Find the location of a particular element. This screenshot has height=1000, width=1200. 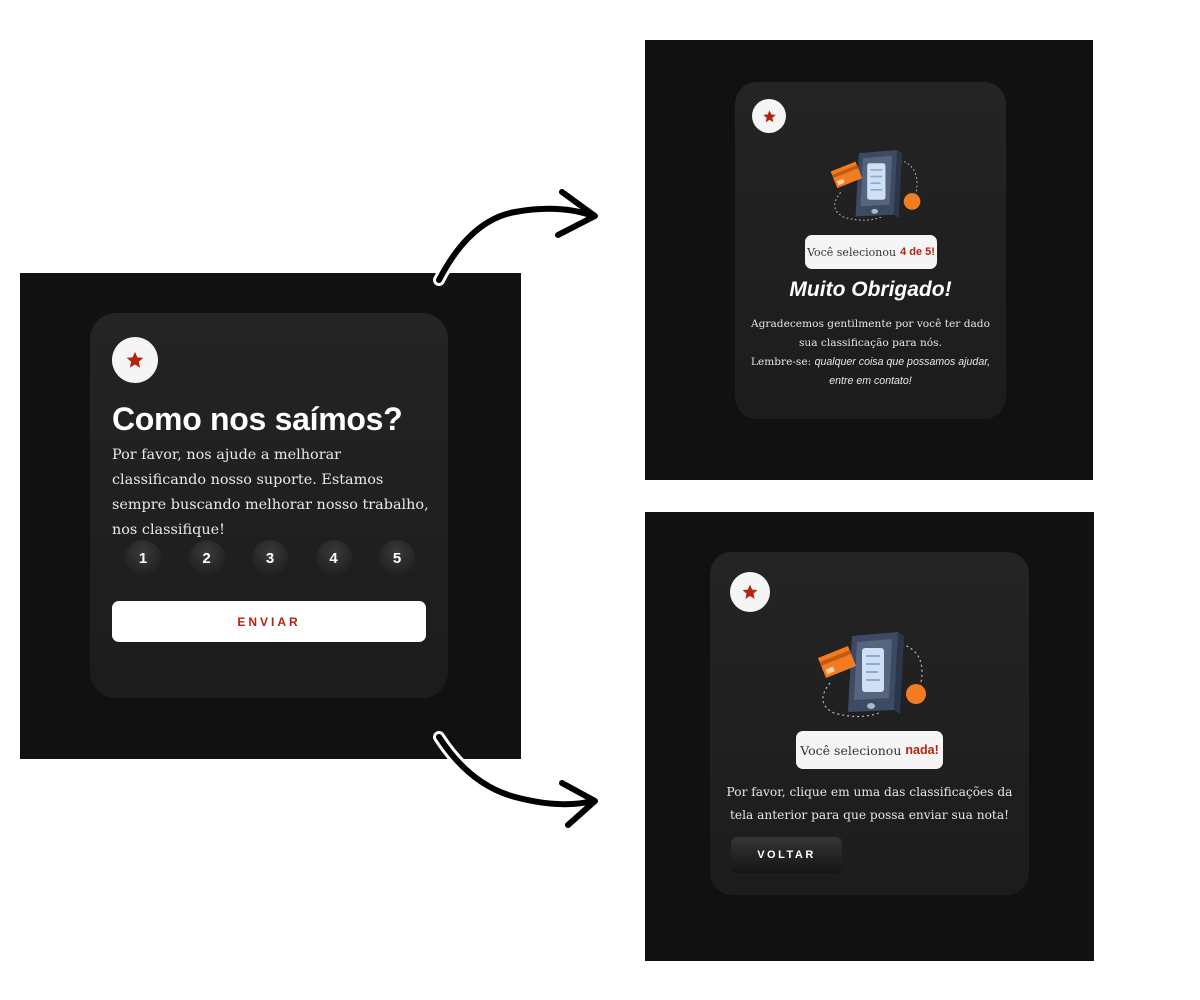

rating-button-4: 4 is located at coordinates (333, 558).